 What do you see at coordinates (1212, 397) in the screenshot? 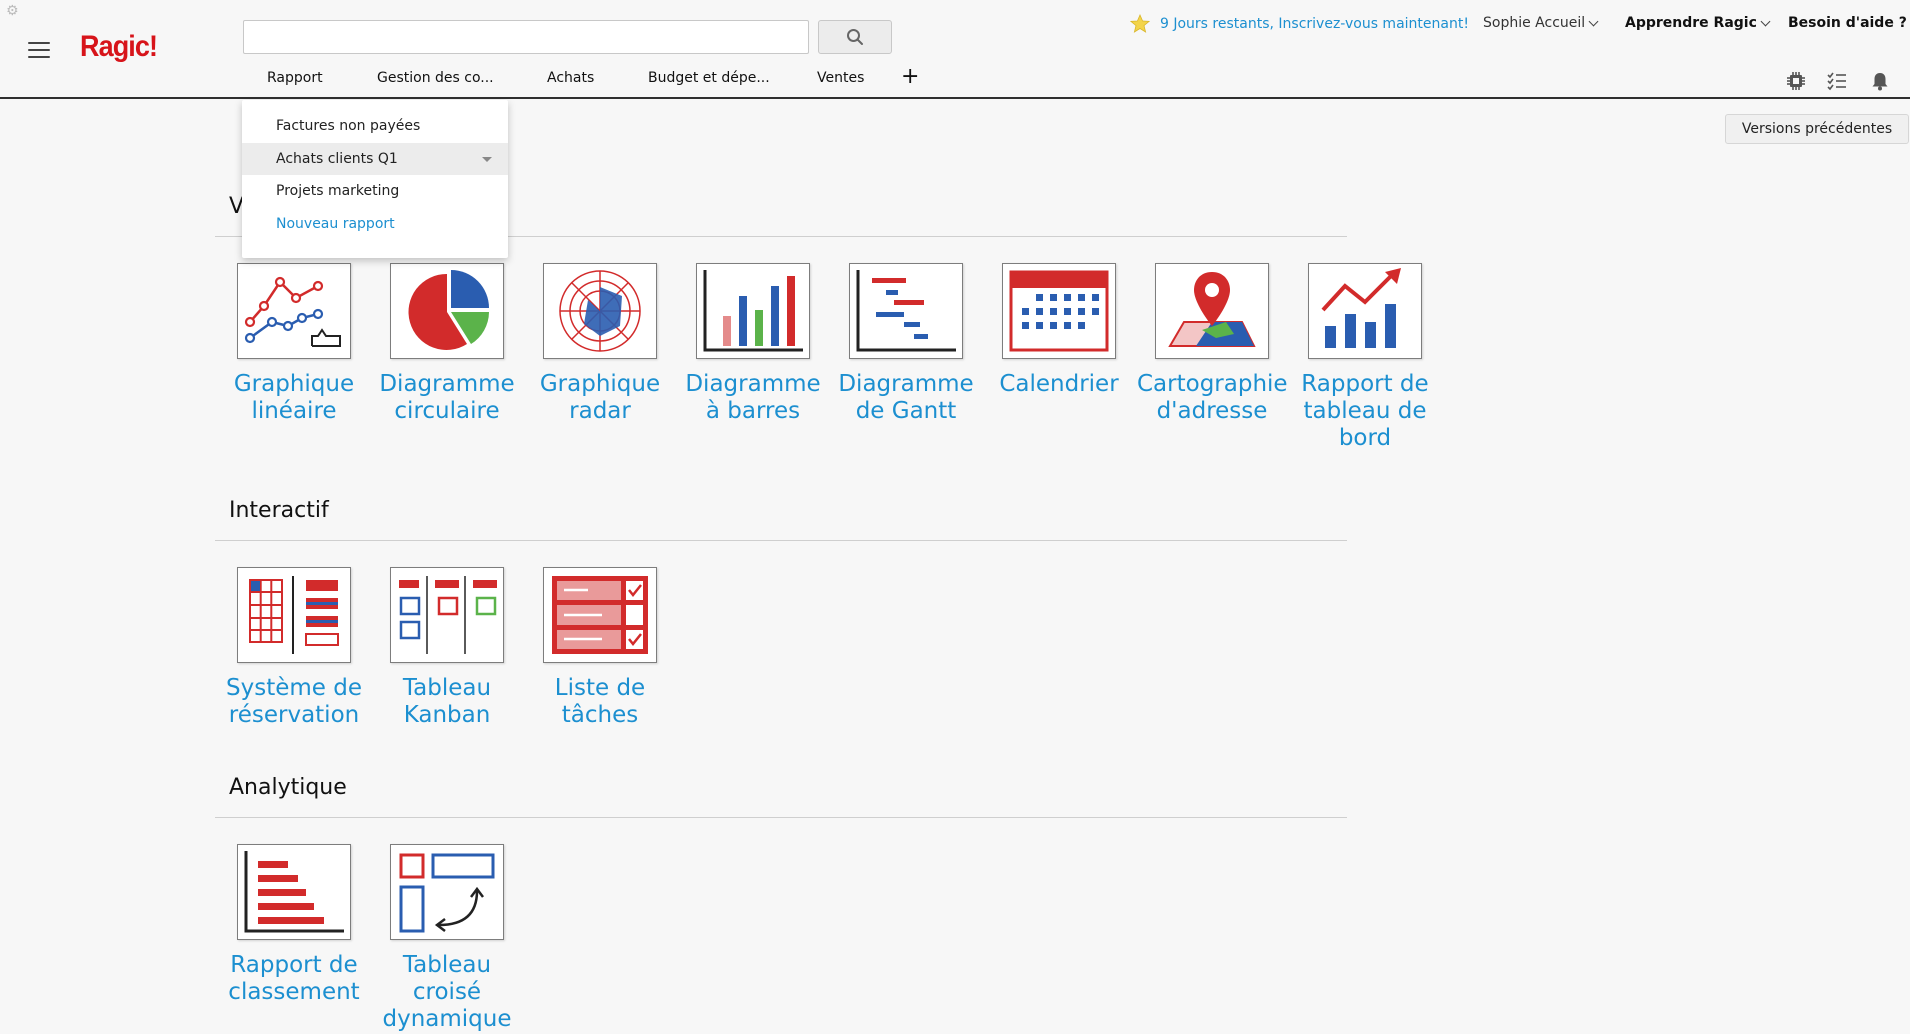
I see `tile-label: Cartographie d'adresse` at bounding box center [1212, 397].